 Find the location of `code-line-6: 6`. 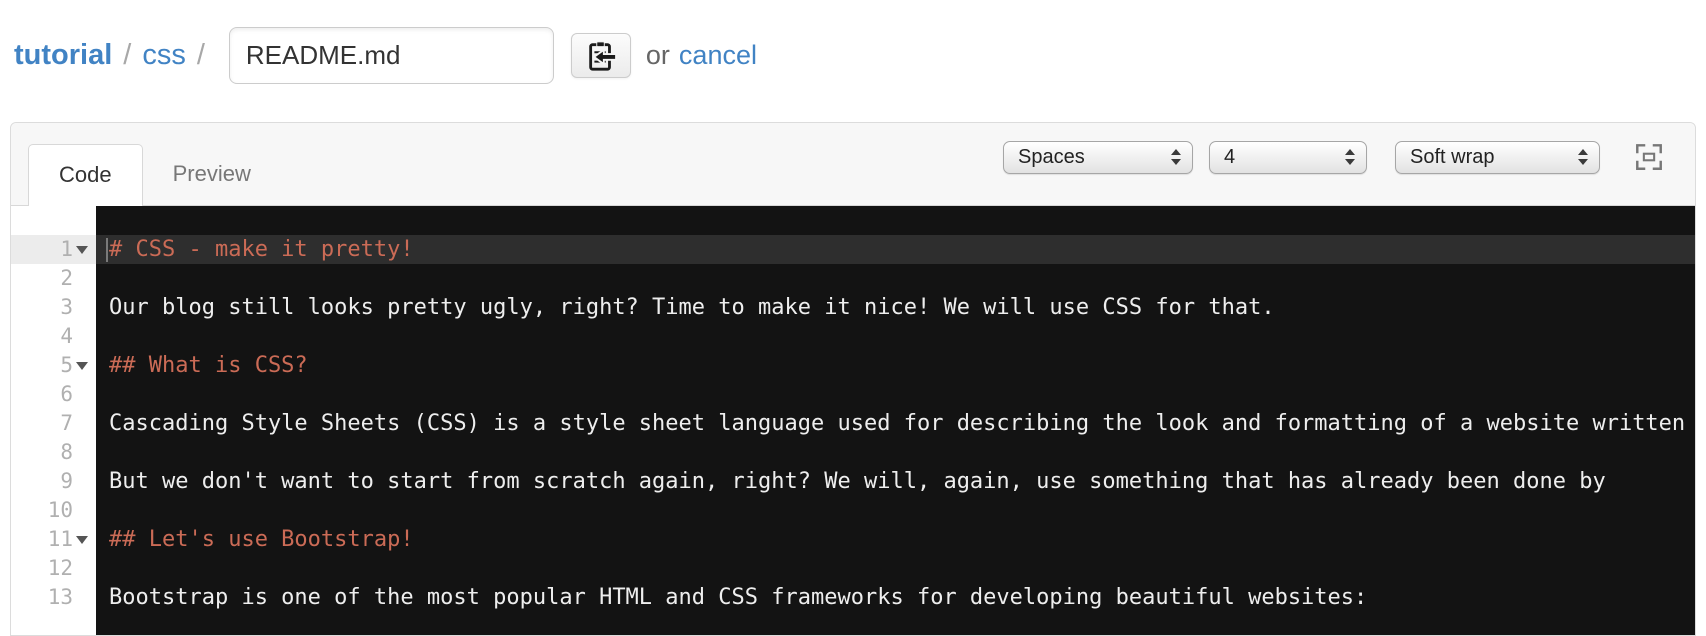

code-line-6: 6 is located at coordinates (853, 394).